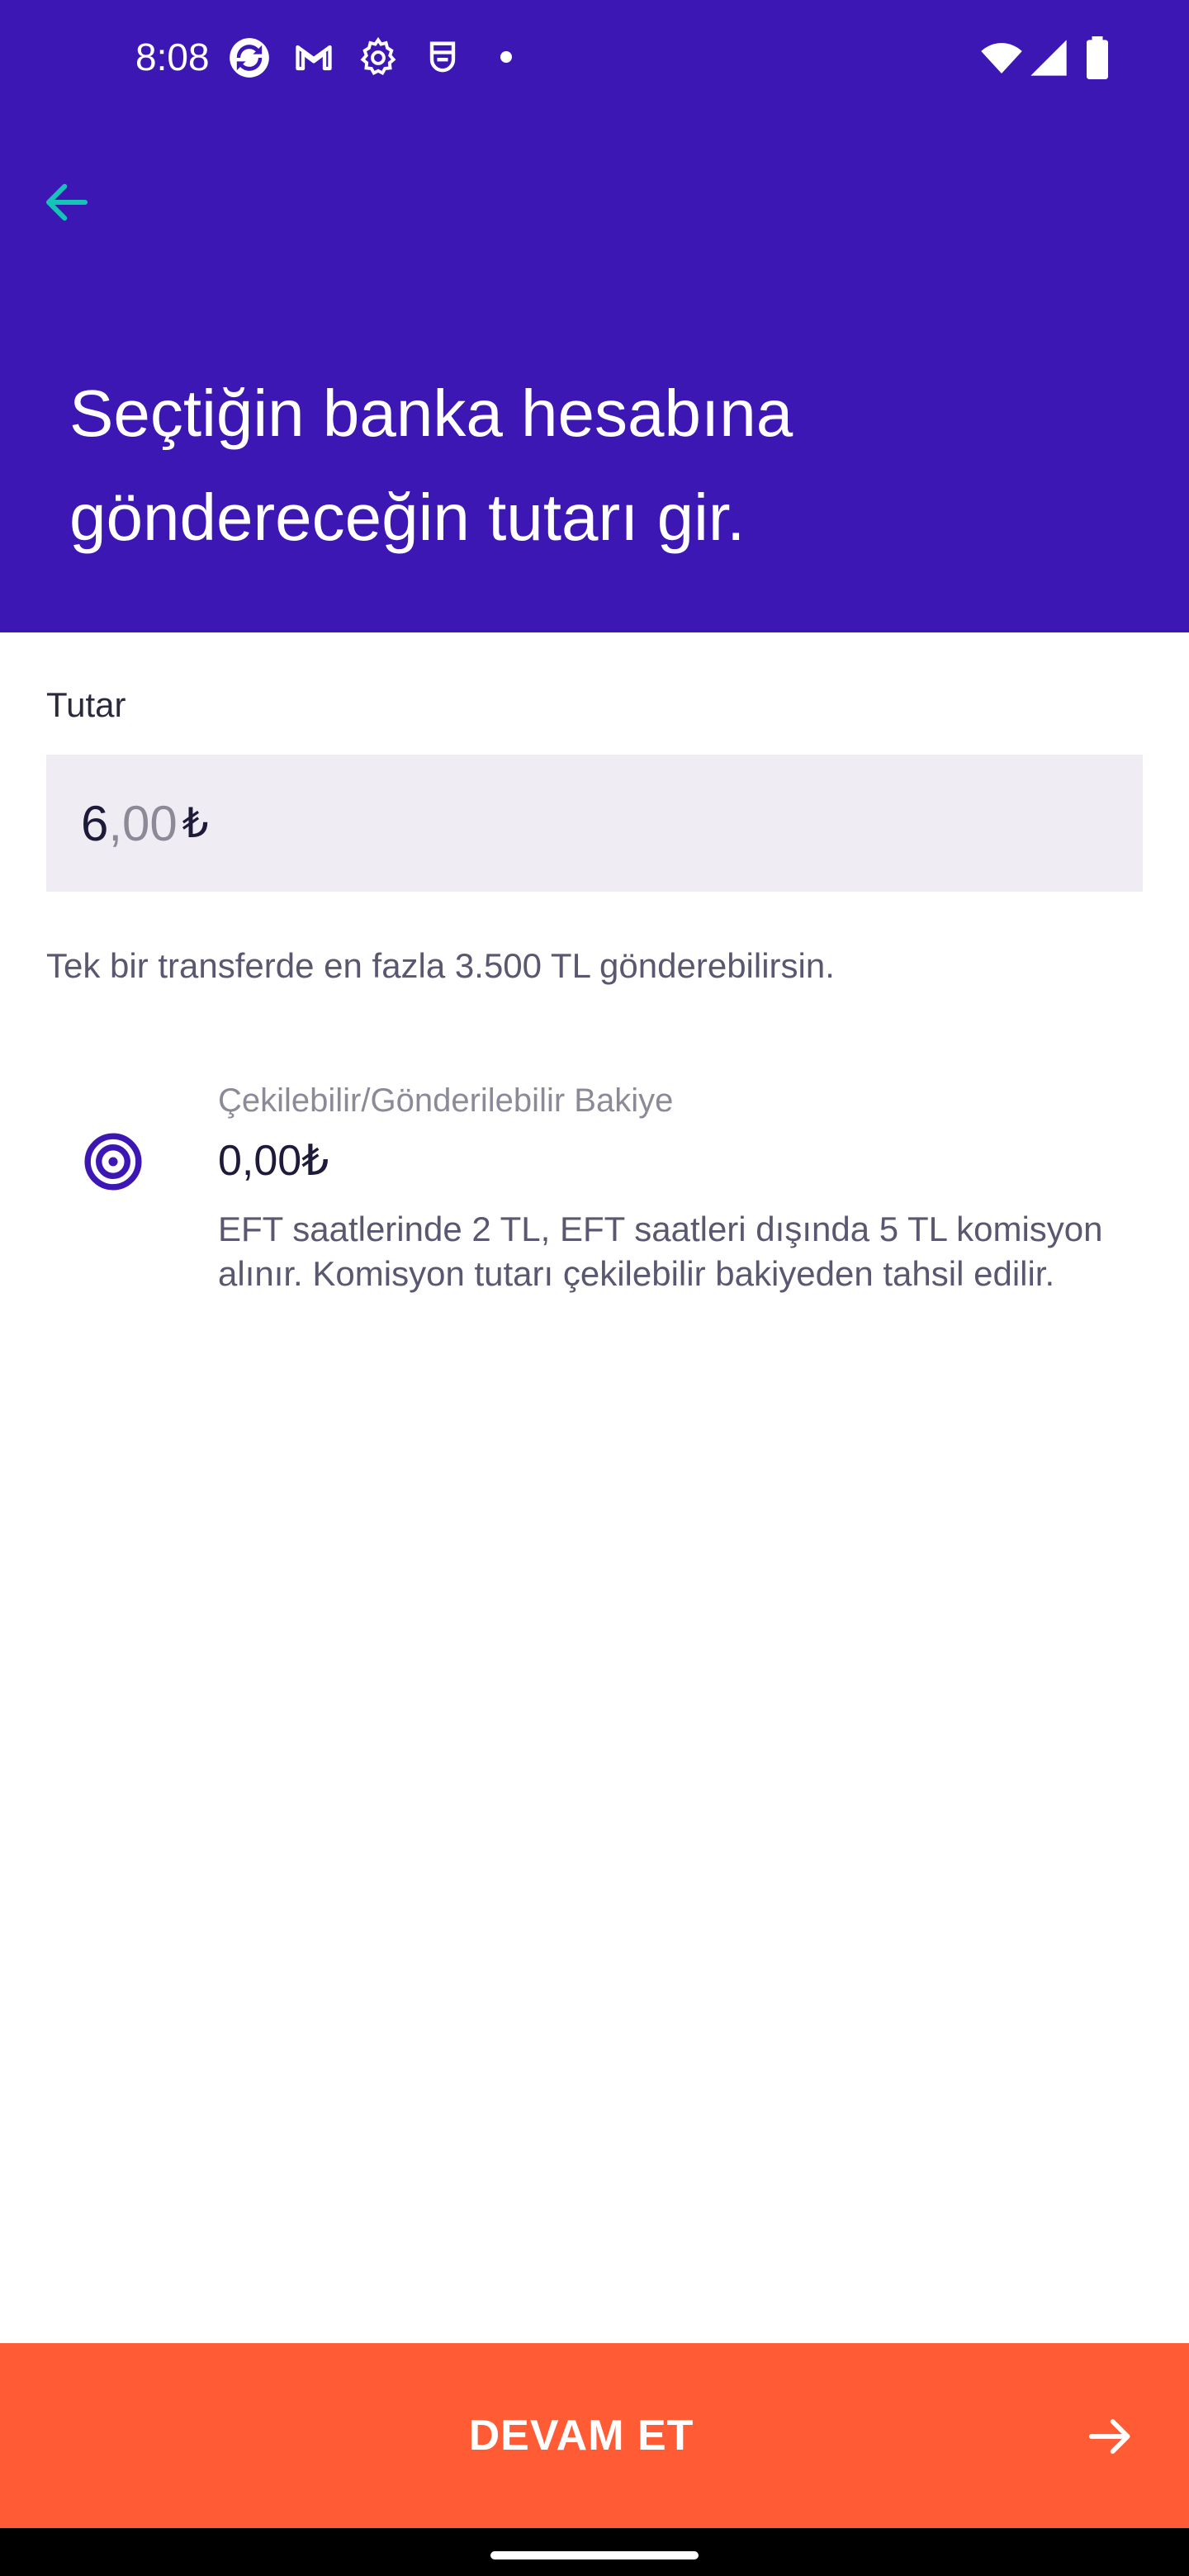 The width and height of the screenshot is (1189, 2576). Describe the element at coordinates (506, 57) in the screenshot. I see `more-dot-icon` at that location.